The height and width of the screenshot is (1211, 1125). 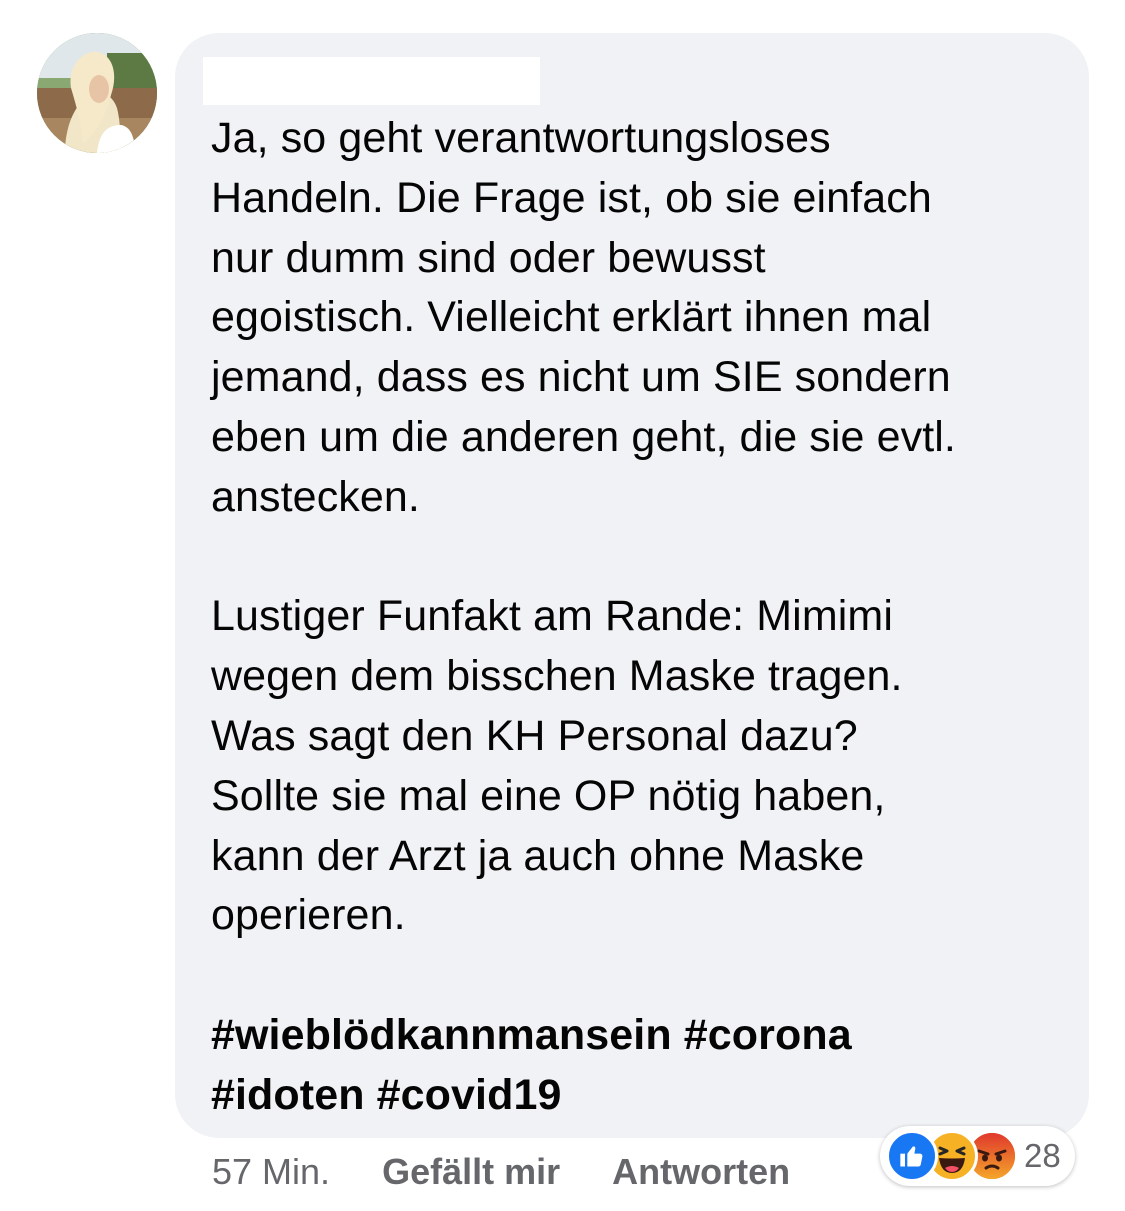 I want to click on comment-actions: 57 Min. Gefällt mir Antworten, so click(x=501, y=1172).